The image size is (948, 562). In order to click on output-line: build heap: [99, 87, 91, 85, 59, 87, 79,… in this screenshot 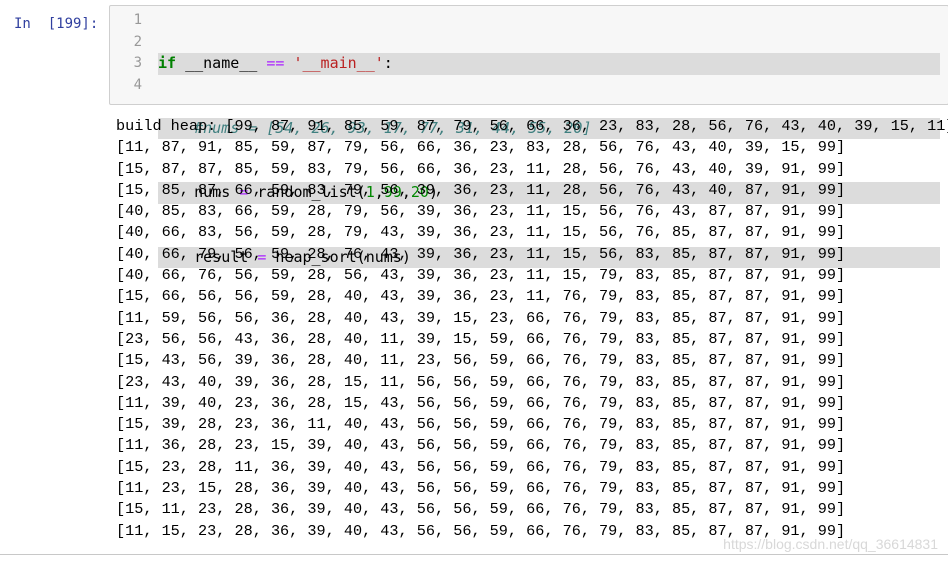, I will do `click(532, 126)`.